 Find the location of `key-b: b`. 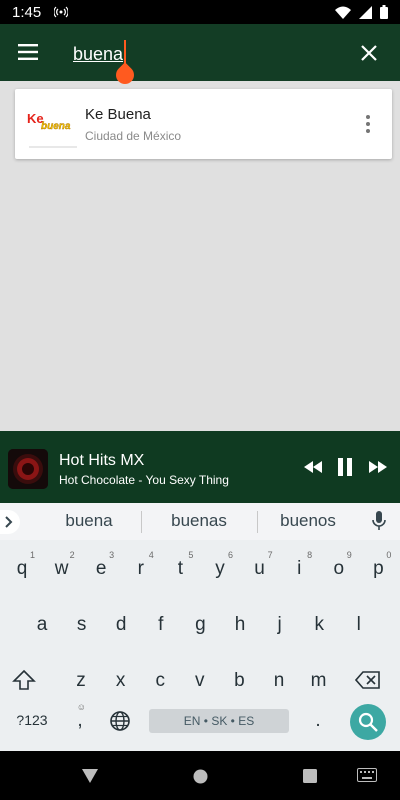

key-b: b is located at coordinates (239, 680).